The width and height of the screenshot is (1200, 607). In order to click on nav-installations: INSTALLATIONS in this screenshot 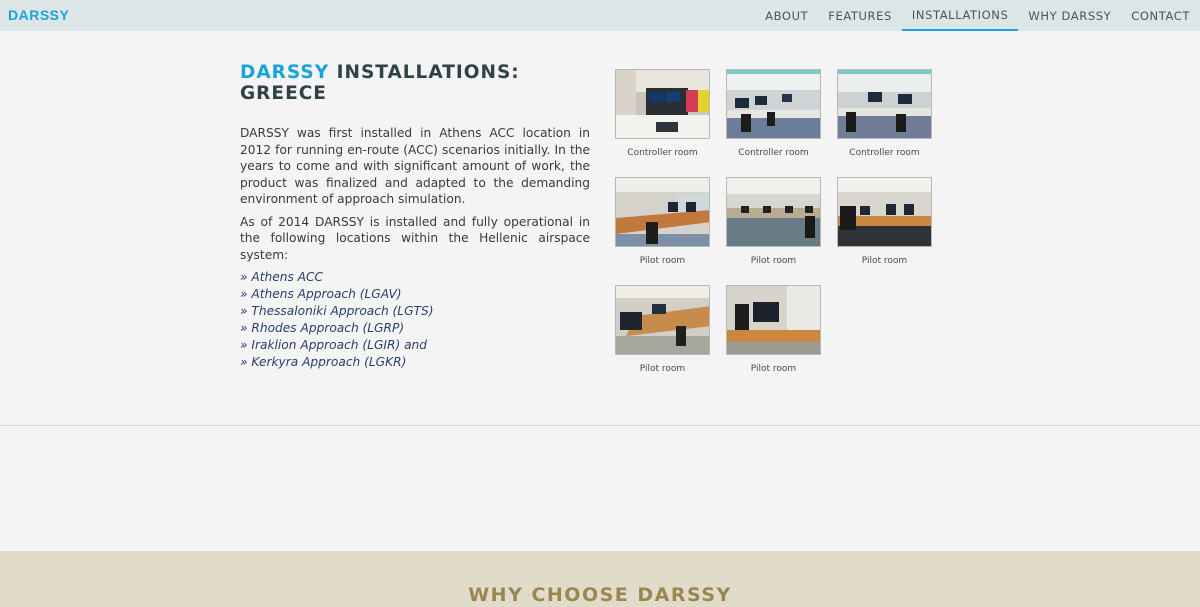, I will do `click(960, 15)`.